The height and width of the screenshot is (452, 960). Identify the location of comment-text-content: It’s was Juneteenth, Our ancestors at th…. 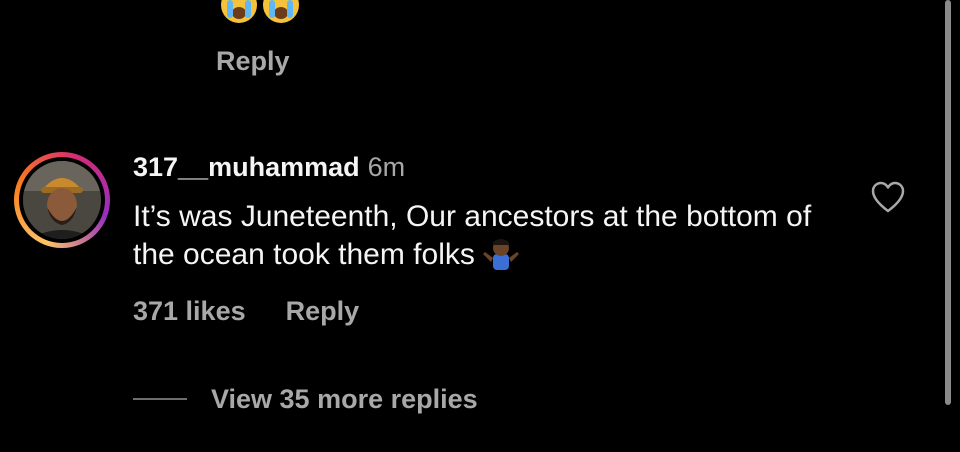
(472, 235).